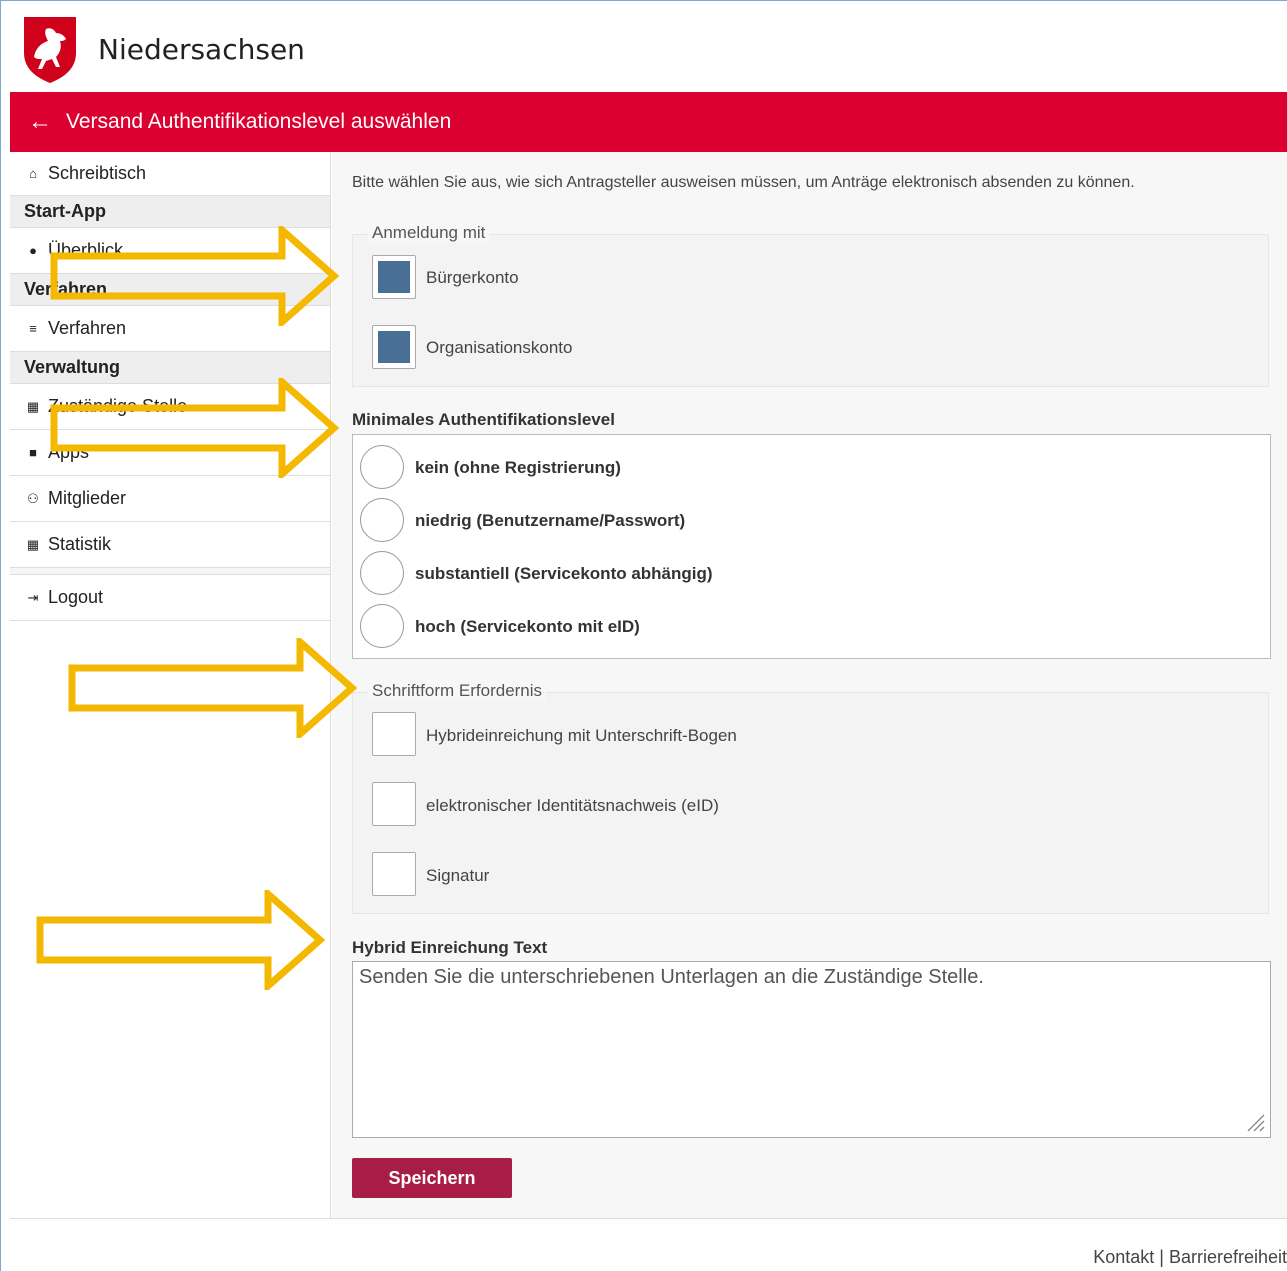  What do you see at coordinates (382, 520) in the screenshot?
I see `radio-niedrig` at bounding box center [382, 520].